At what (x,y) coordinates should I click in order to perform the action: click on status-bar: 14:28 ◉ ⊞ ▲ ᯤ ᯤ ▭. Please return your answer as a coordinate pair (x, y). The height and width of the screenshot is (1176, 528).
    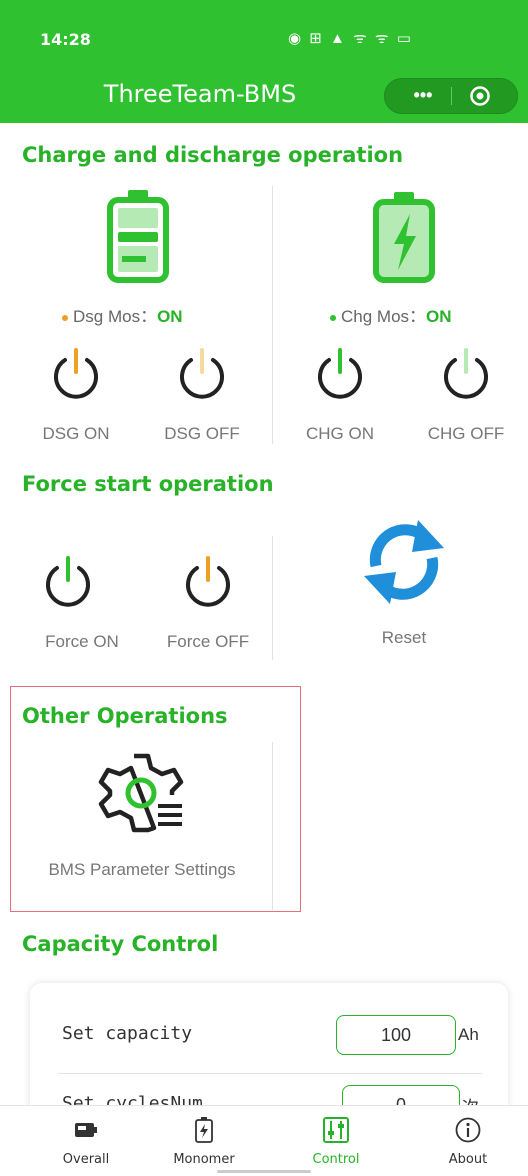
    Looking at the image, I should click on (264, 34).